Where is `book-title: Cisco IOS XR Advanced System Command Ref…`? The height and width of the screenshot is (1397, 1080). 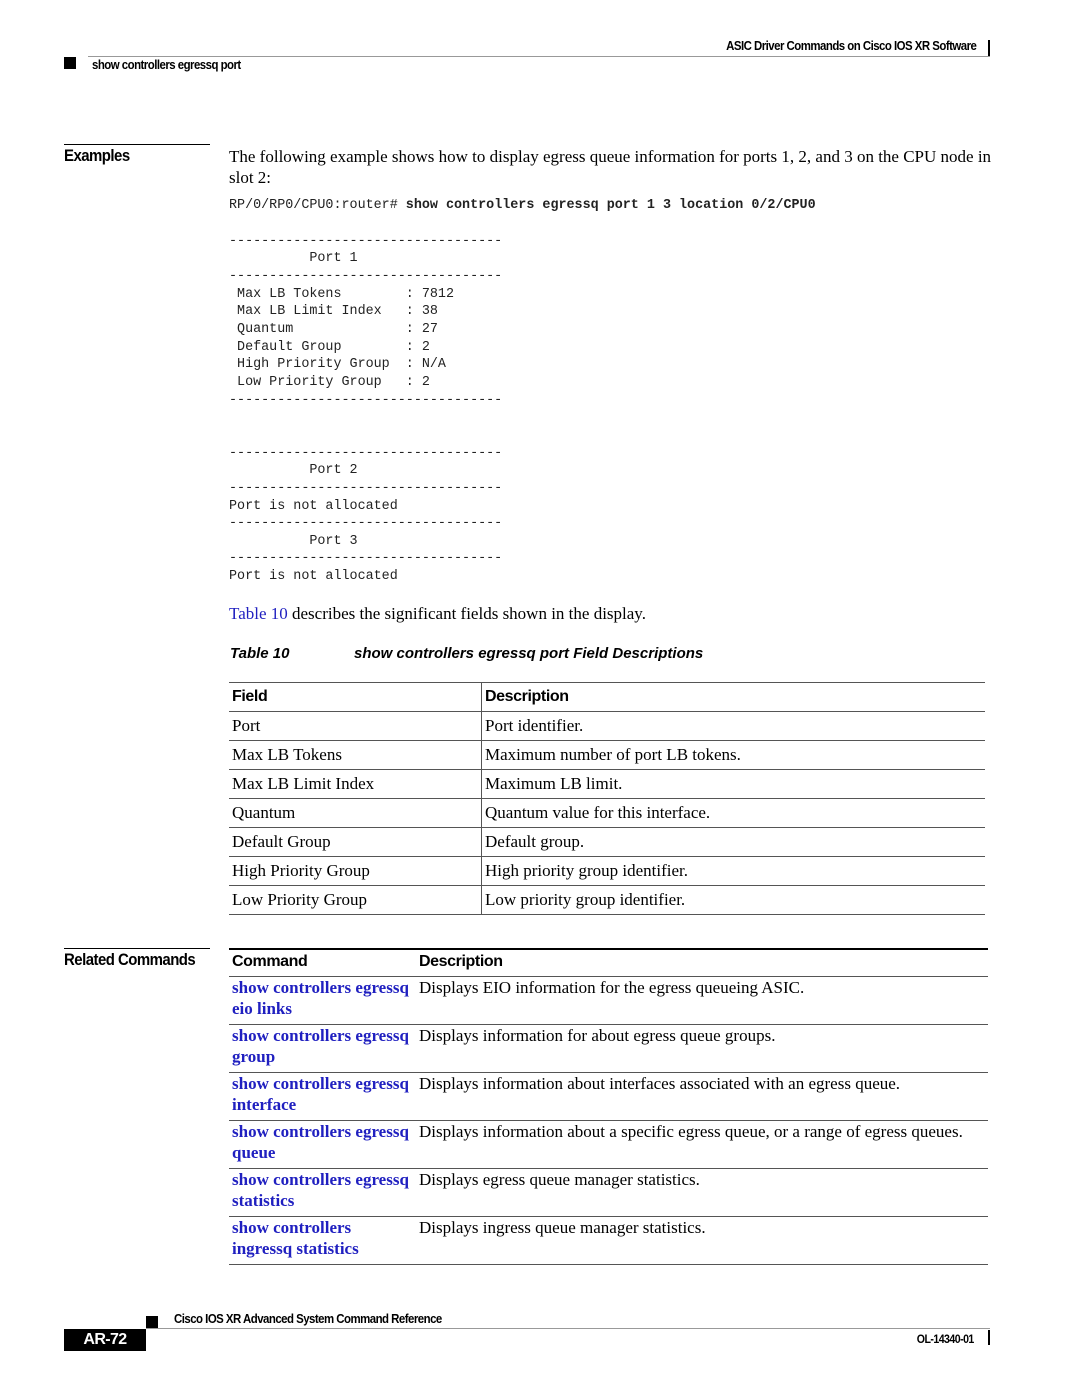
book-title: Cisco IOS XR Advanced System Command Ref… is located at coordinates (308, 1318).